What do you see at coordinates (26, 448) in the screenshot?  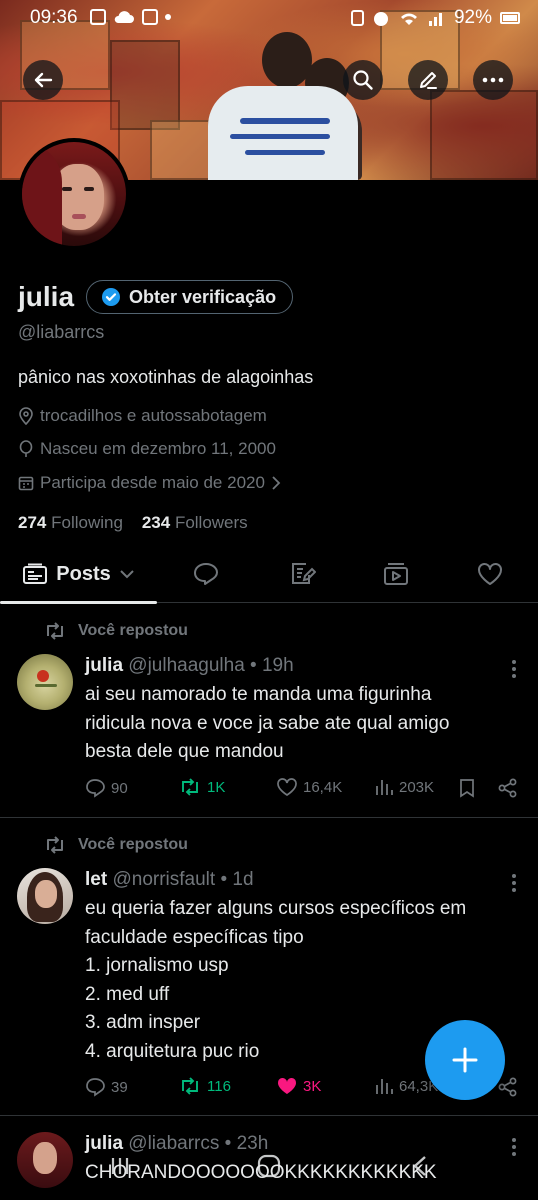 I see `balloon-icon` at bounding box center [26, 448].